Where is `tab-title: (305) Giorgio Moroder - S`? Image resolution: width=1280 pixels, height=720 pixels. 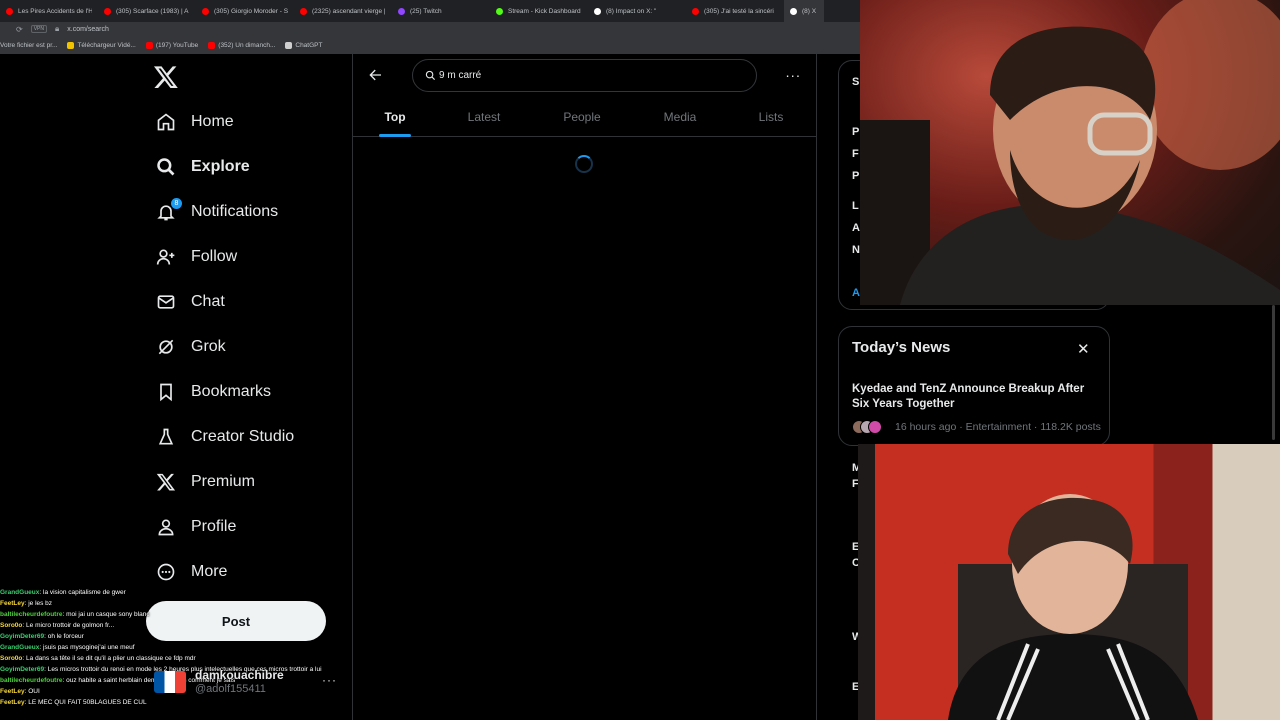 tab-title: (305) Giorgio Moroder - S is located at coordinates (251, 11).